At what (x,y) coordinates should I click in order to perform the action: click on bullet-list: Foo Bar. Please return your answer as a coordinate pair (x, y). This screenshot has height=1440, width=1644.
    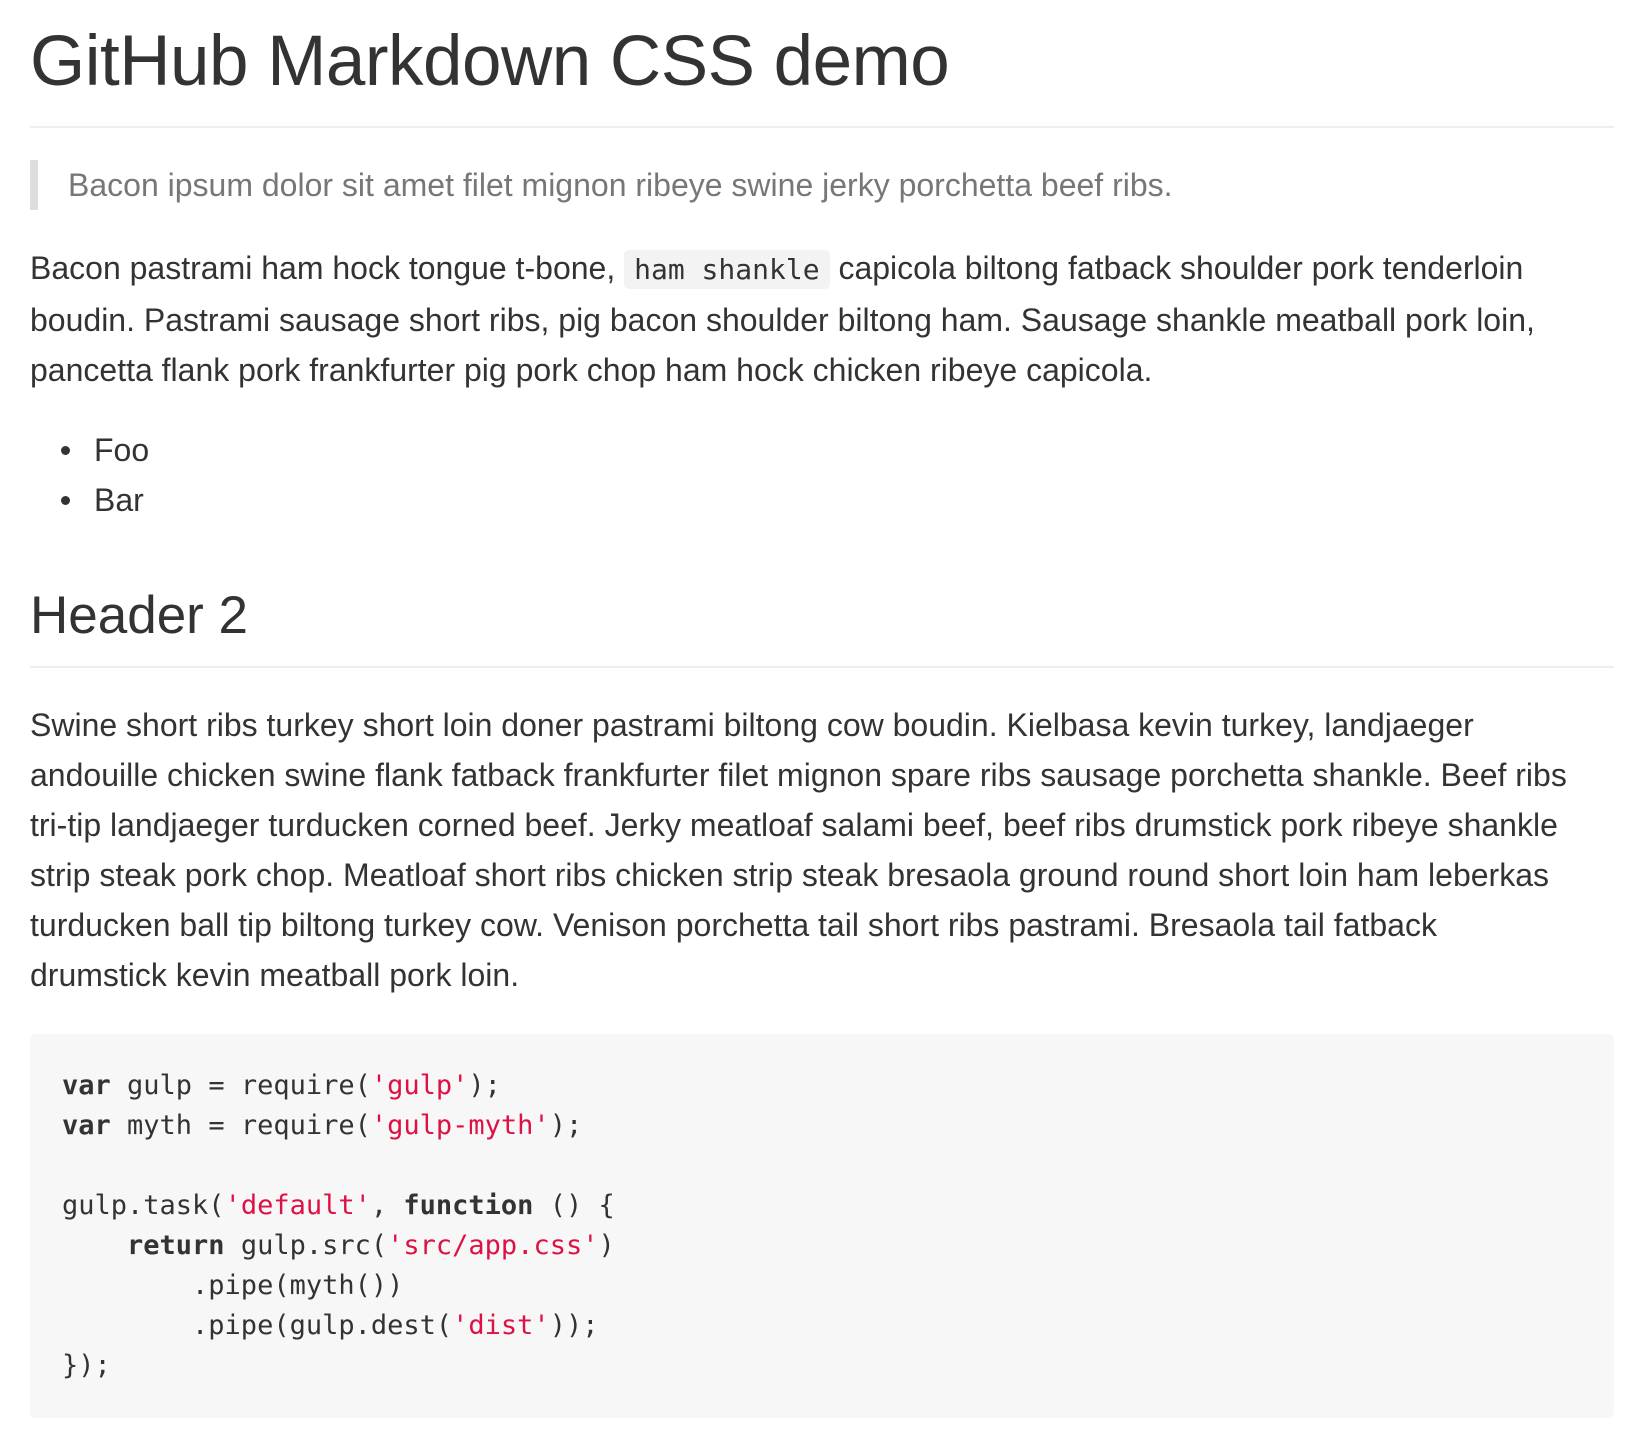
    Looking at the image, I should click on (89, 475).